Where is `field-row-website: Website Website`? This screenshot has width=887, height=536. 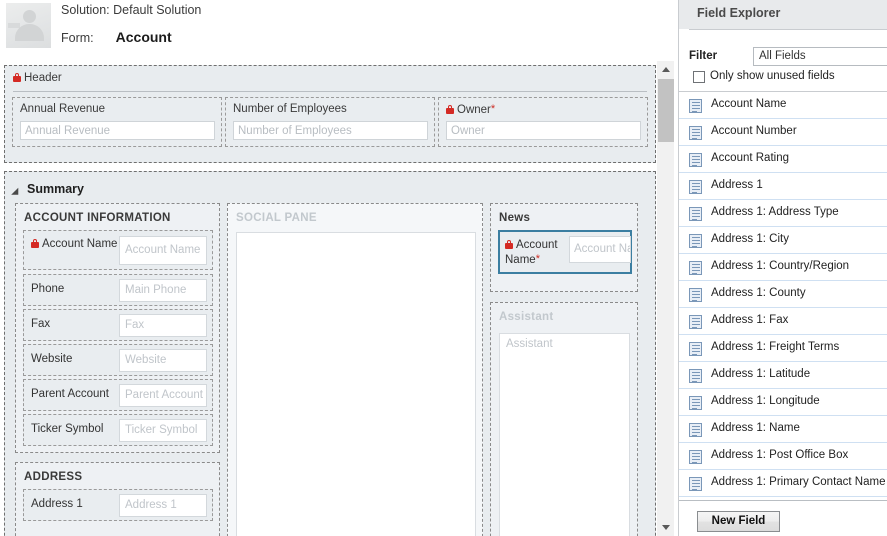
field-row-website: Website Website is located at coordinates (118, 360).